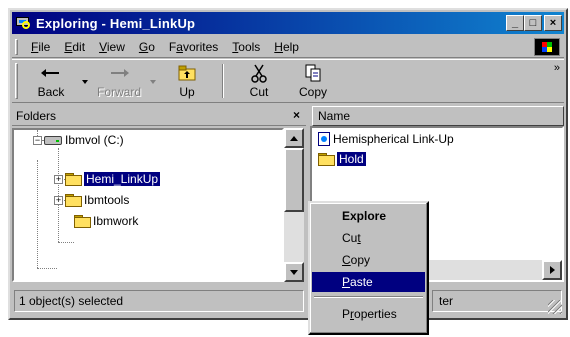 This screenshot has width=570, height=337. I want to click on context-menu-cut: Cu t, so click(368, 238).